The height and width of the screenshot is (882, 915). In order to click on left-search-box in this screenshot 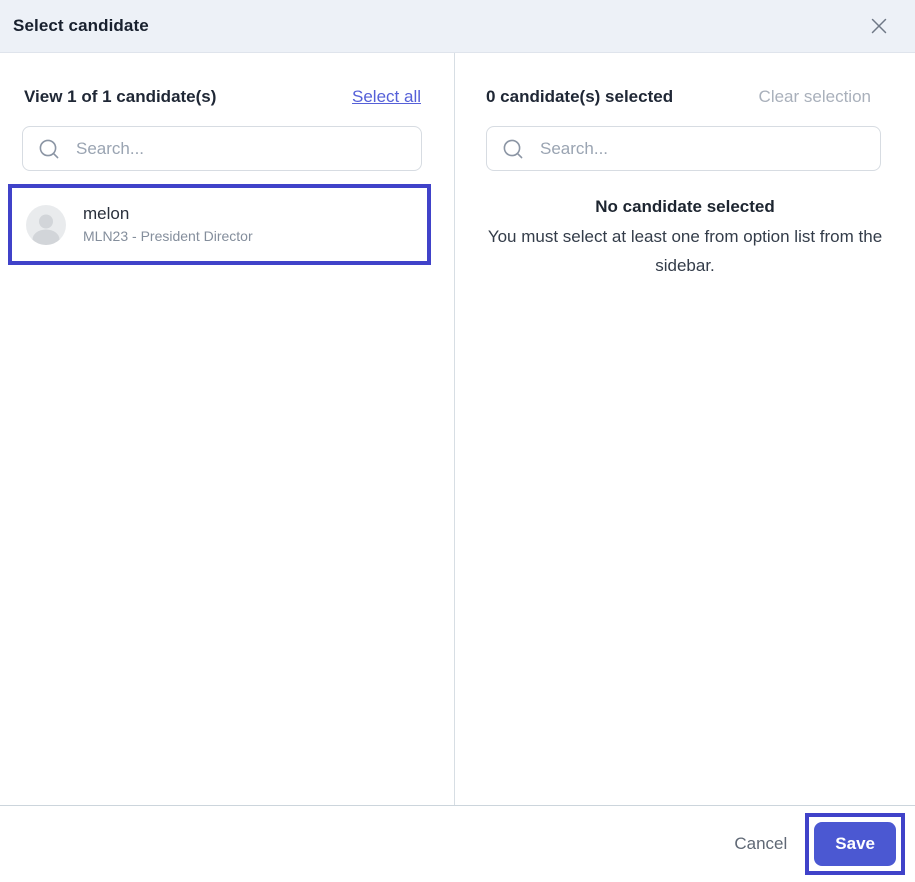, I will do `click(222, 148)`.